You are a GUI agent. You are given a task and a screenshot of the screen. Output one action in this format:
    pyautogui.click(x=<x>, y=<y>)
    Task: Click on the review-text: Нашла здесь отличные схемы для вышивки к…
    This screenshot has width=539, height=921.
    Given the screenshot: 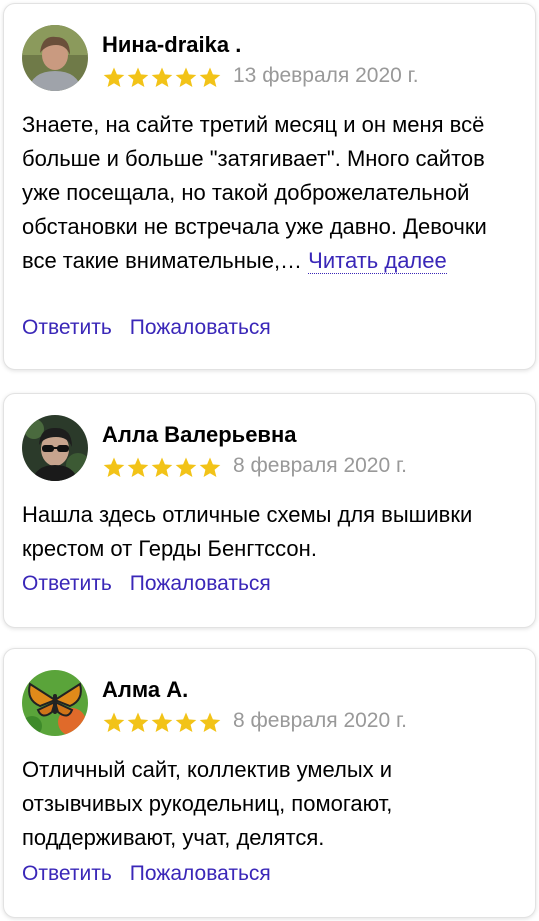 What is the action you would take?
    pyautogui.click(x=247, y=531)
    